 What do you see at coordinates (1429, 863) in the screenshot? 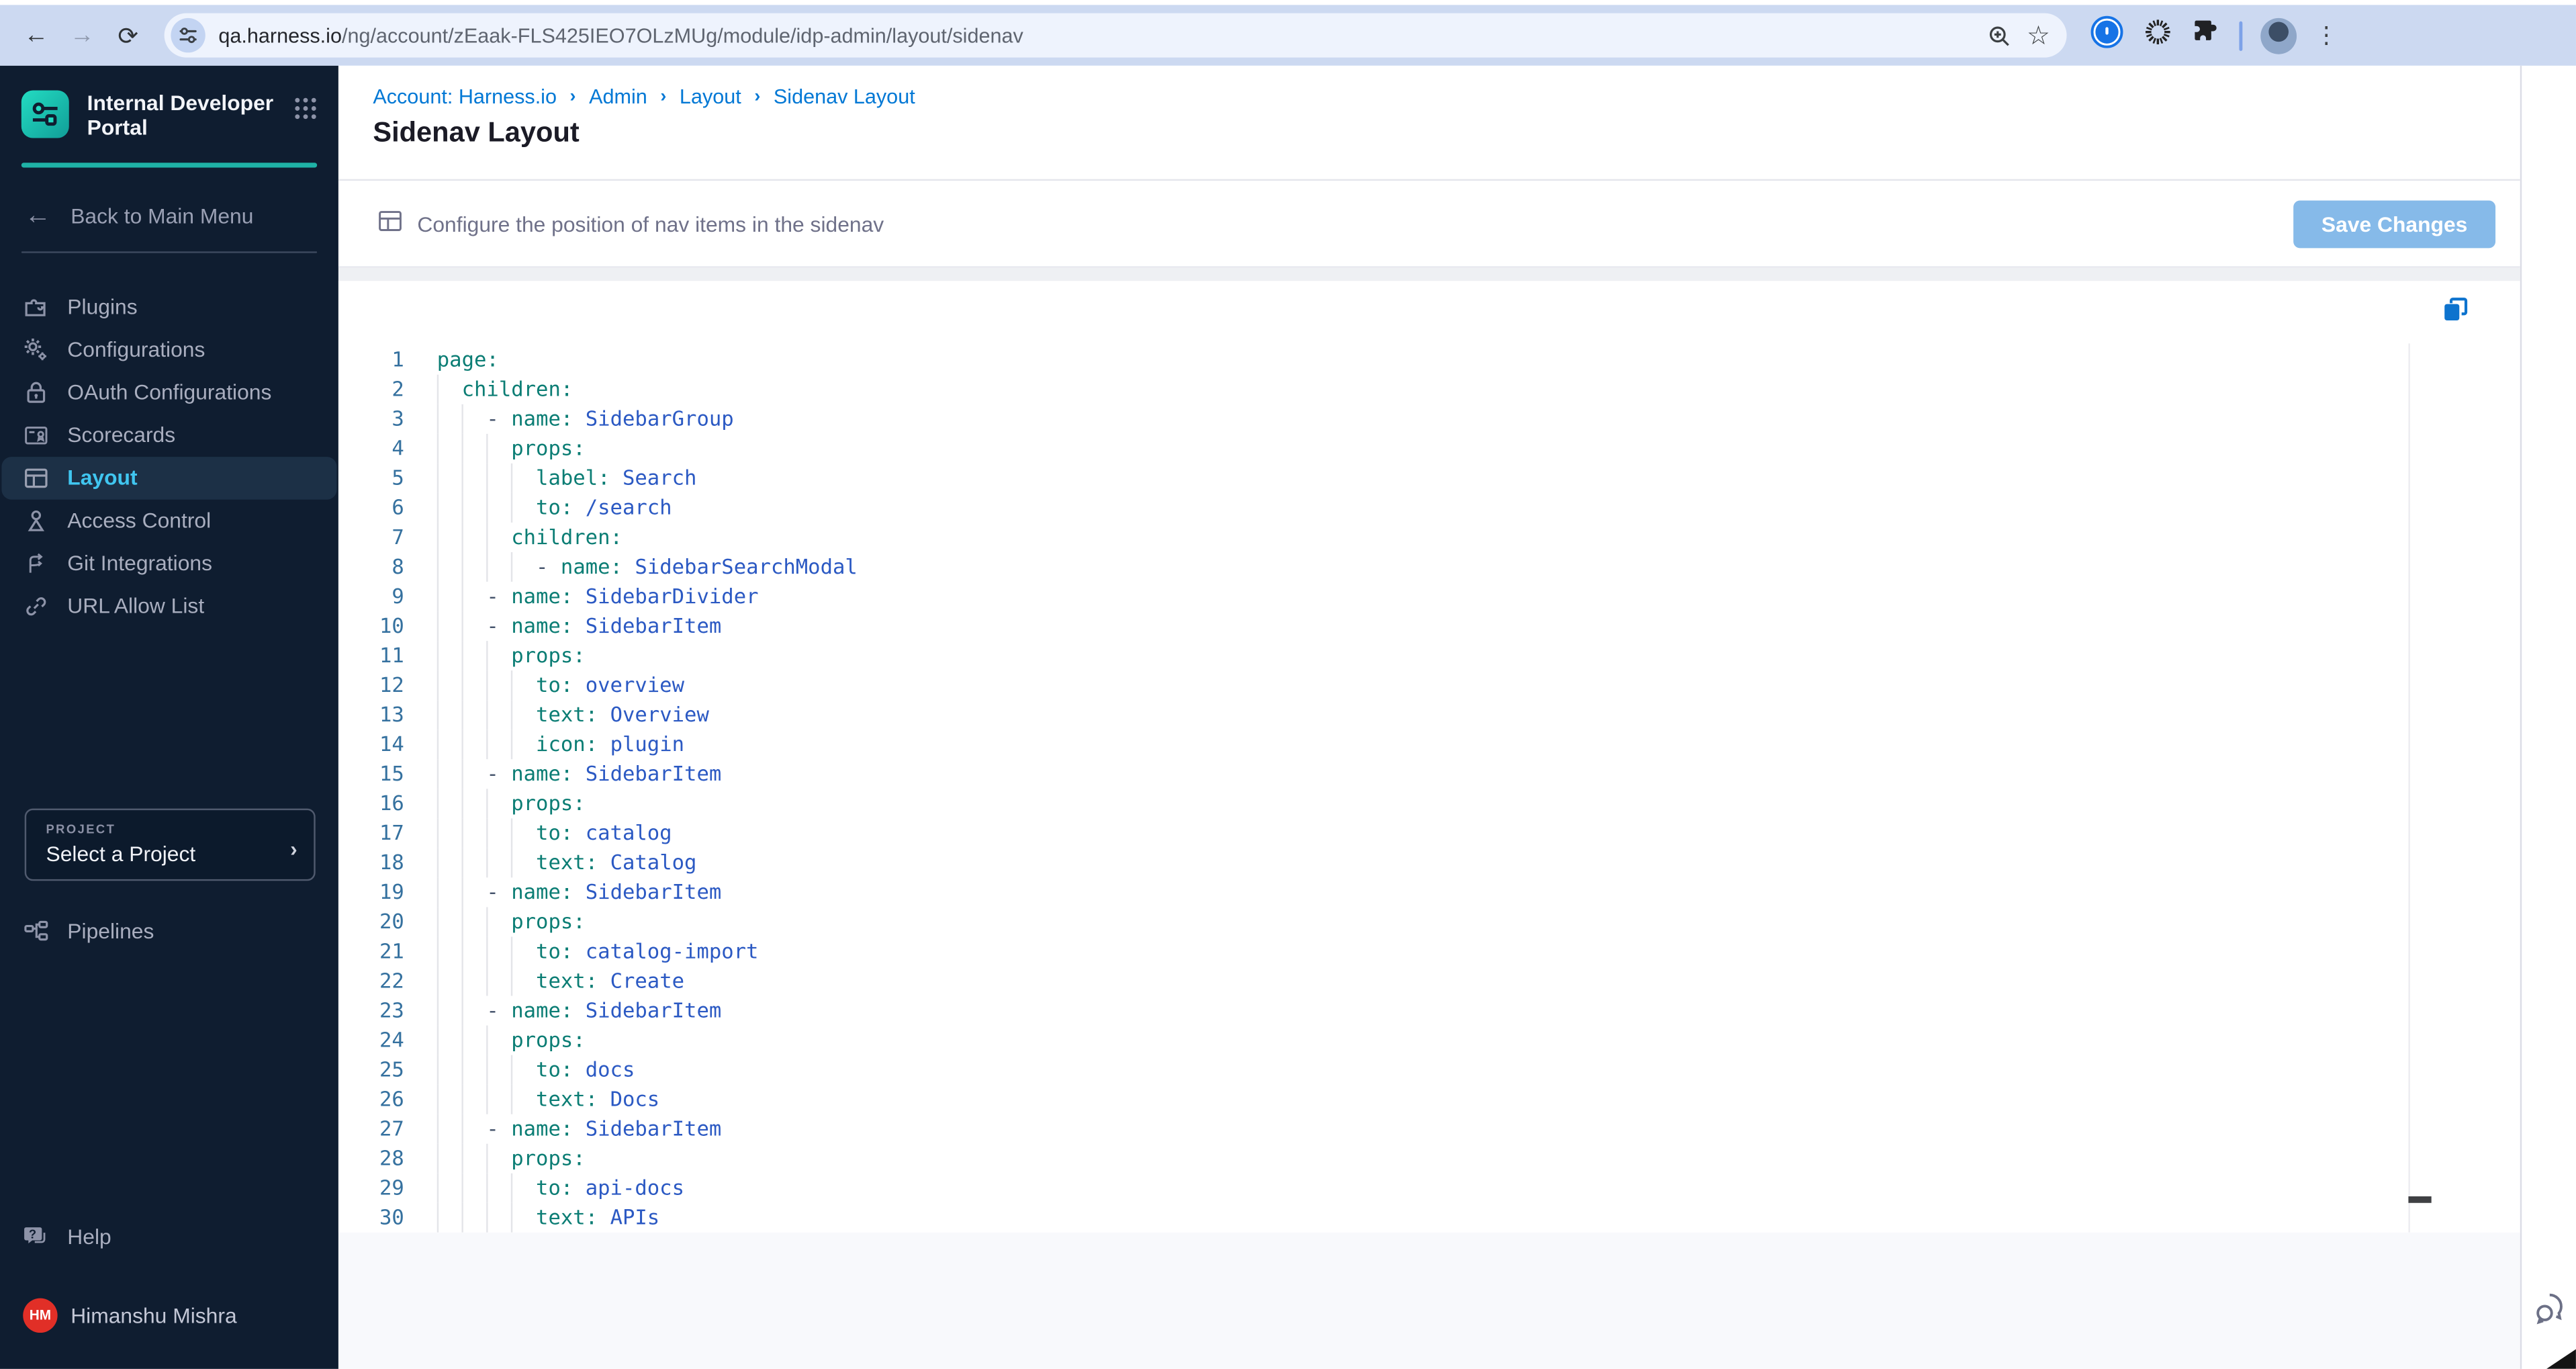
I see `code-line: 18 text: Catalog` at bounding box center [1429, 863].